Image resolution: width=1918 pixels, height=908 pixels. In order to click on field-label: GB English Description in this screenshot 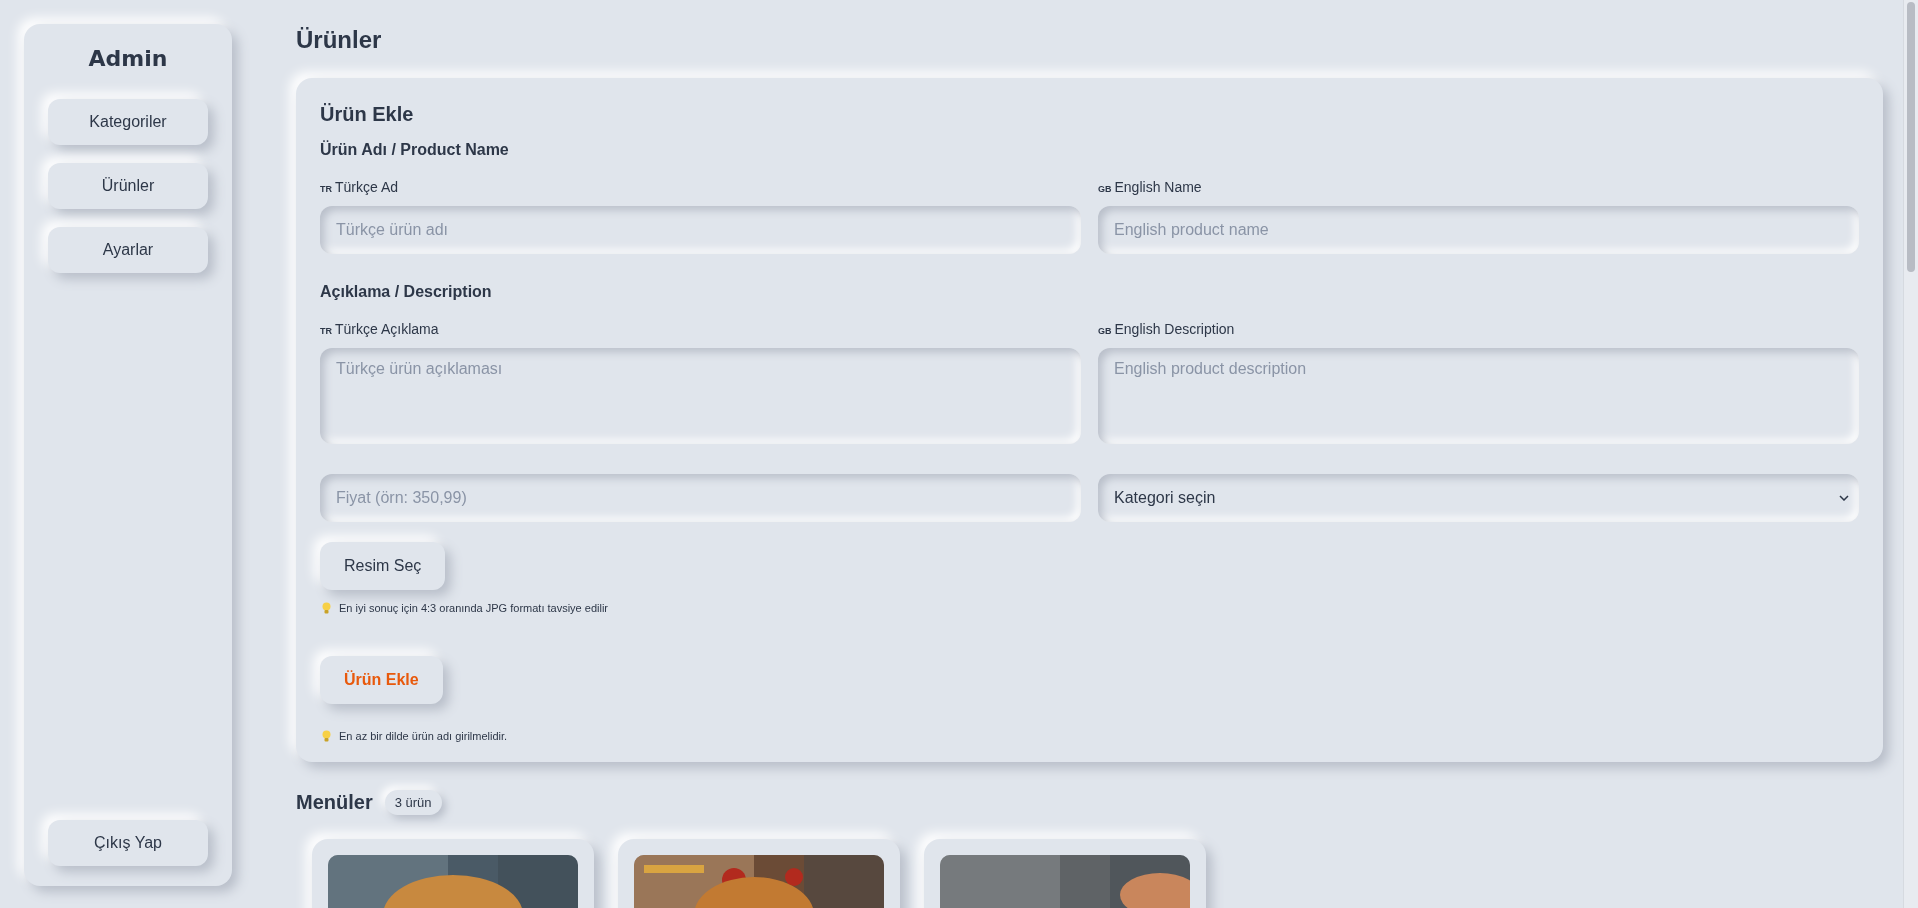, I will do `click(1167, 329)`.